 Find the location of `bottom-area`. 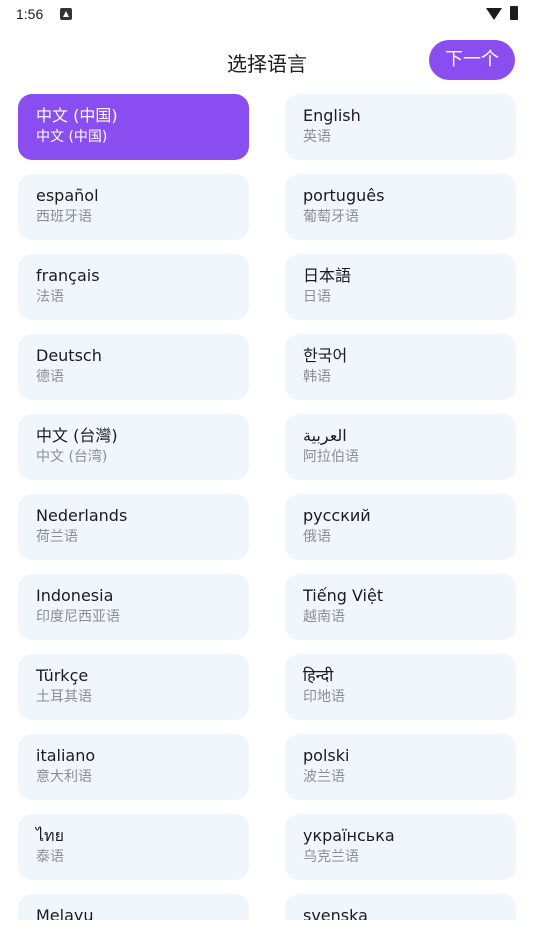

bottom-area is located at coordinates (267, 935).